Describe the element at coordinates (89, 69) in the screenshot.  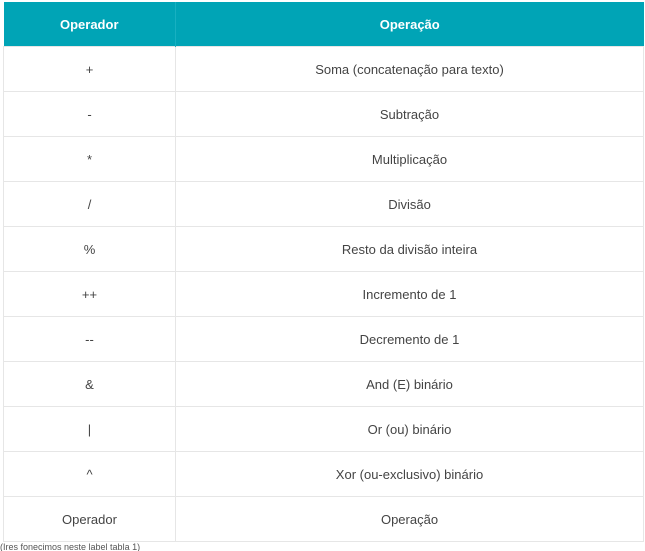
I see `operator-cell: +` at that location.